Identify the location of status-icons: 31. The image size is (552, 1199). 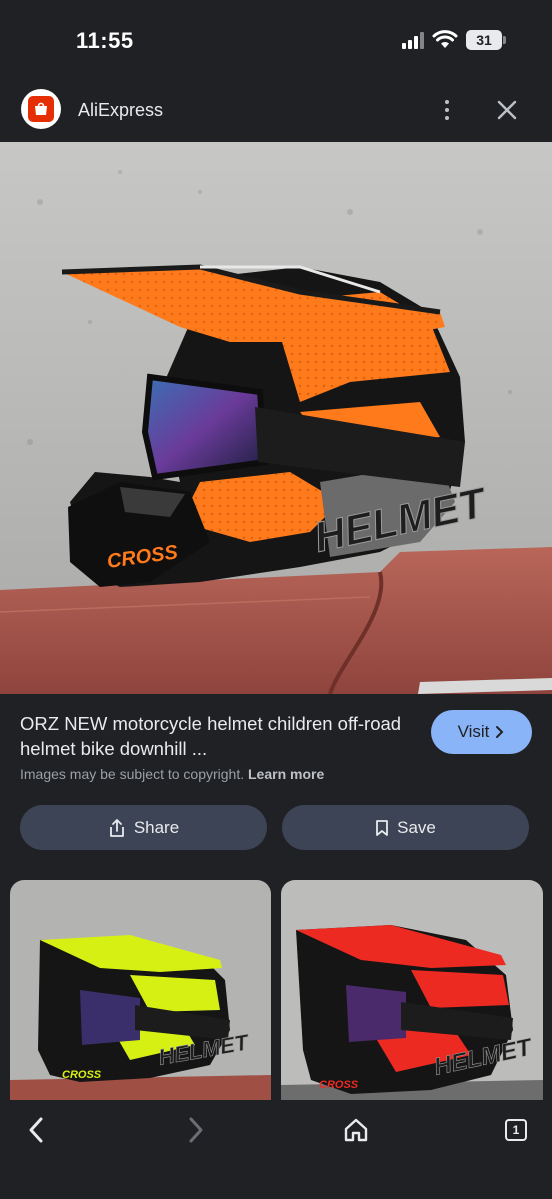
(454, 40).